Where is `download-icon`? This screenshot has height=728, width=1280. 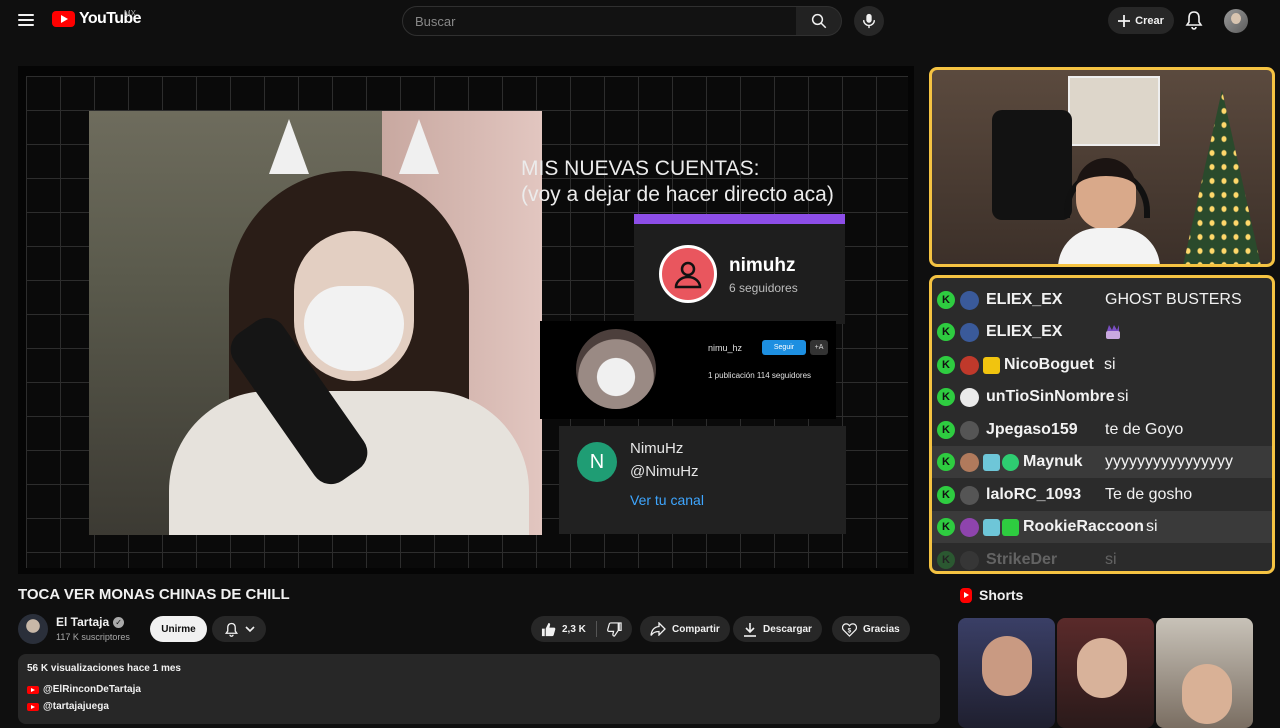 download-icon is located at coordinates (750, 629).